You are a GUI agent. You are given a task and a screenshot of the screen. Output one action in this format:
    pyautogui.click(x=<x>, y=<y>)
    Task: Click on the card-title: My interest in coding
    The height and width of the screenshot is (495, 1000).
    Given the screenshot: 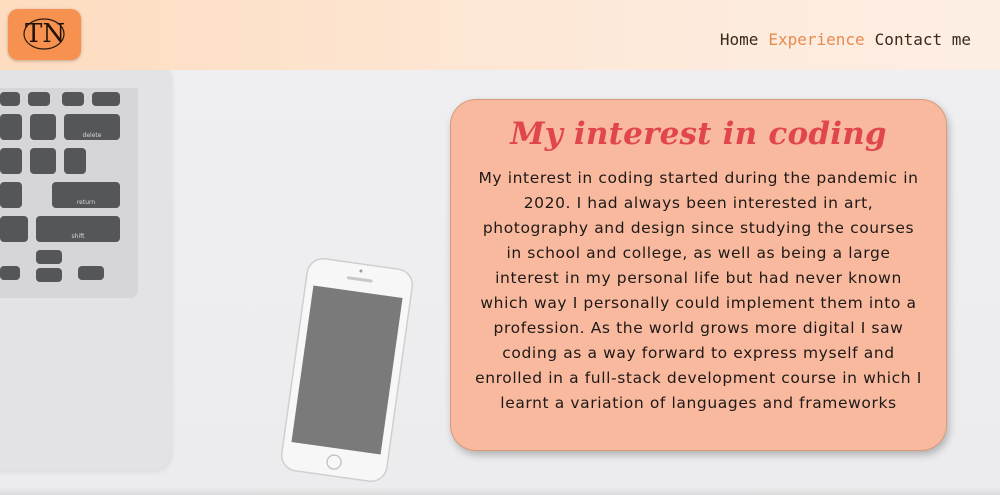 What is the action you would take?
    pyautogui.click(x=698, y=134)
    